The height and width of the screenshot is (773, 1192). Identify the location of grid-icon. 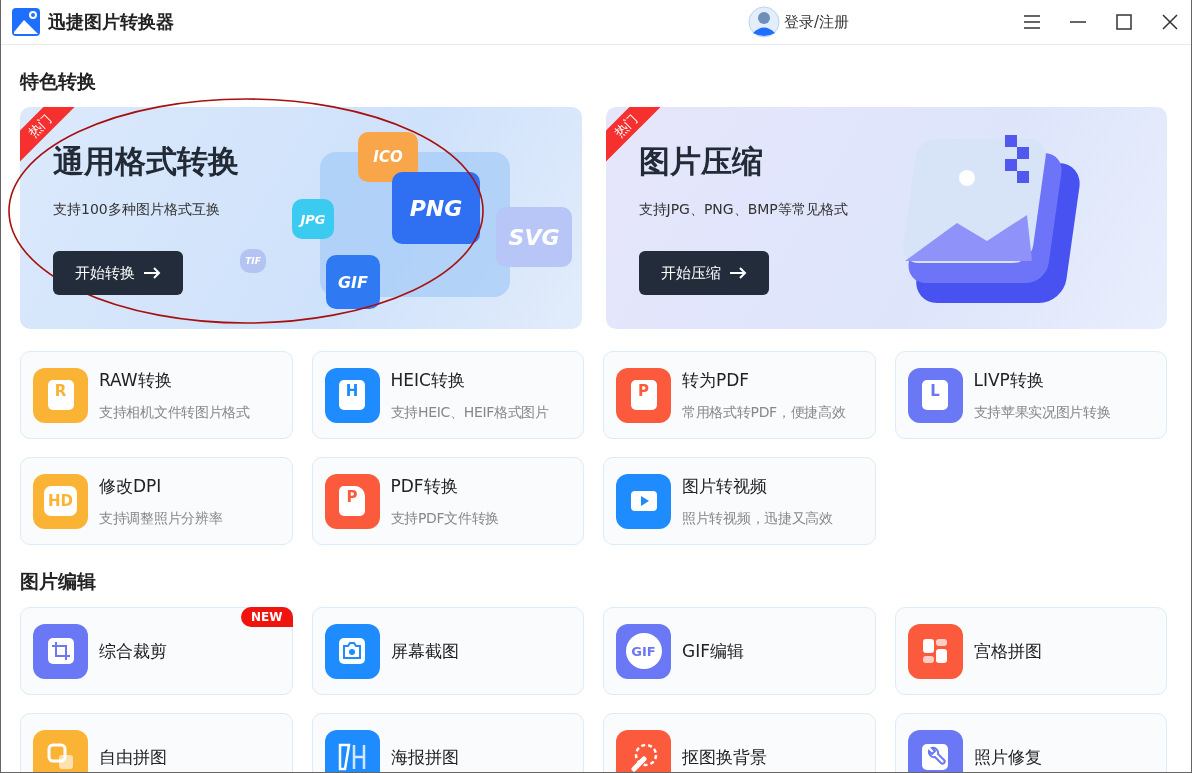
(935, 651).